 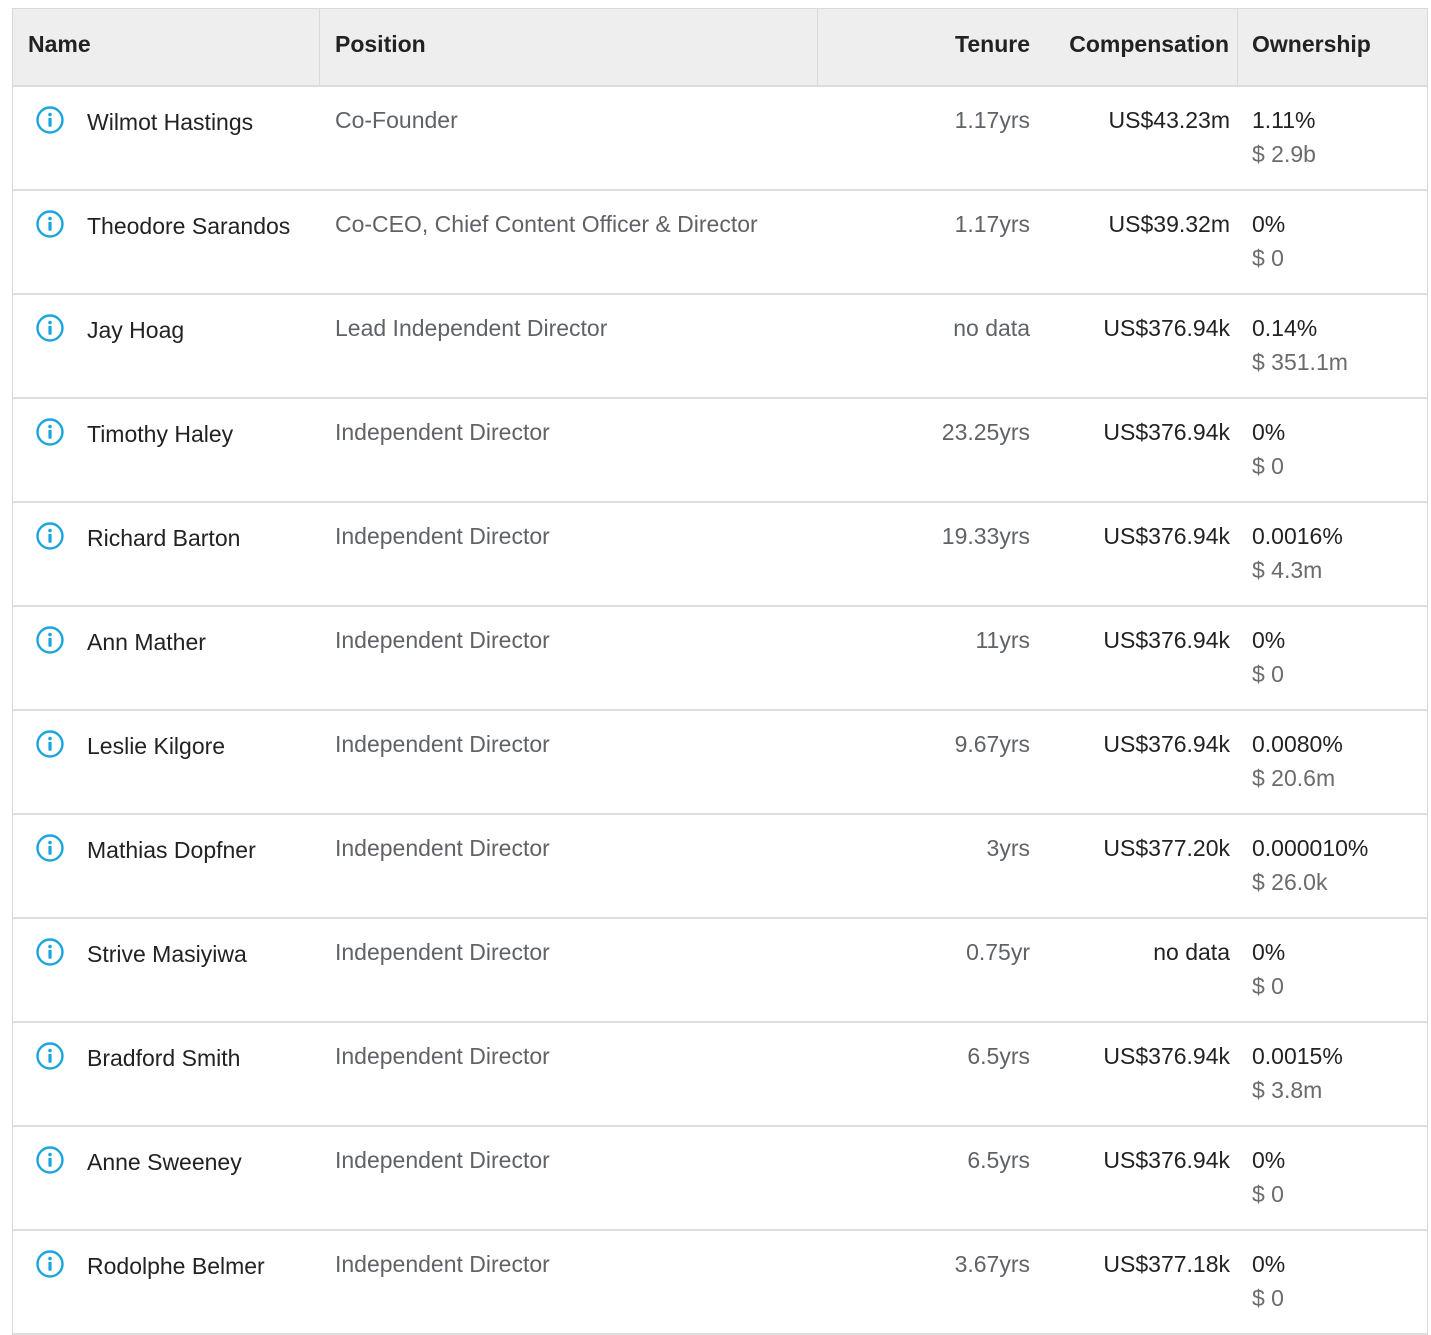 What do you see at coordinates (171, 850) in the screenshot?
I see `member-name: Mathias Dopfner` at bounding box center [171, 850].